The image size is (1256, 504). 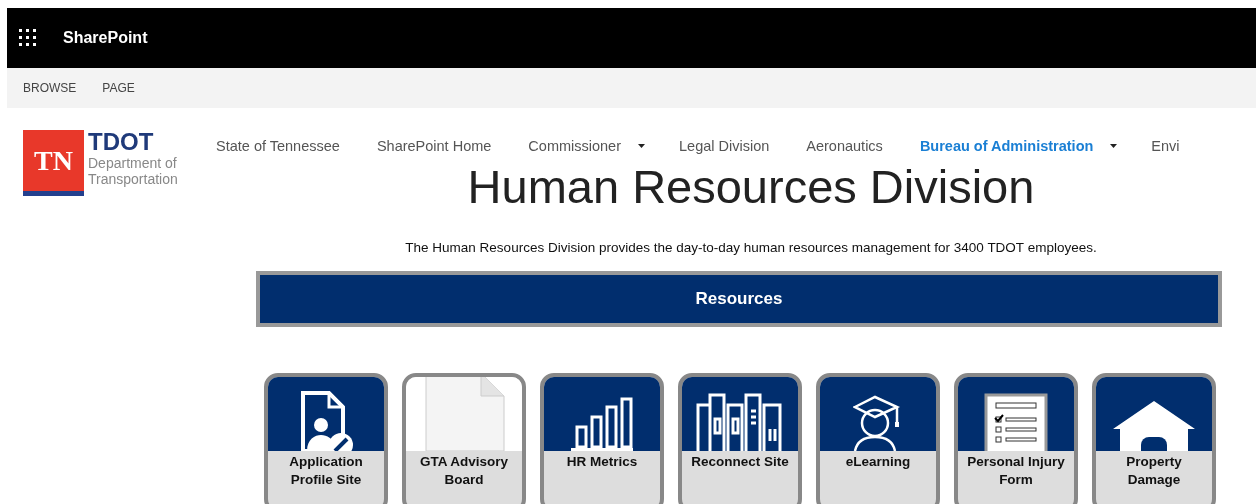 I want to click on nav-link: Aeronautics, so click(x=844, y=146).